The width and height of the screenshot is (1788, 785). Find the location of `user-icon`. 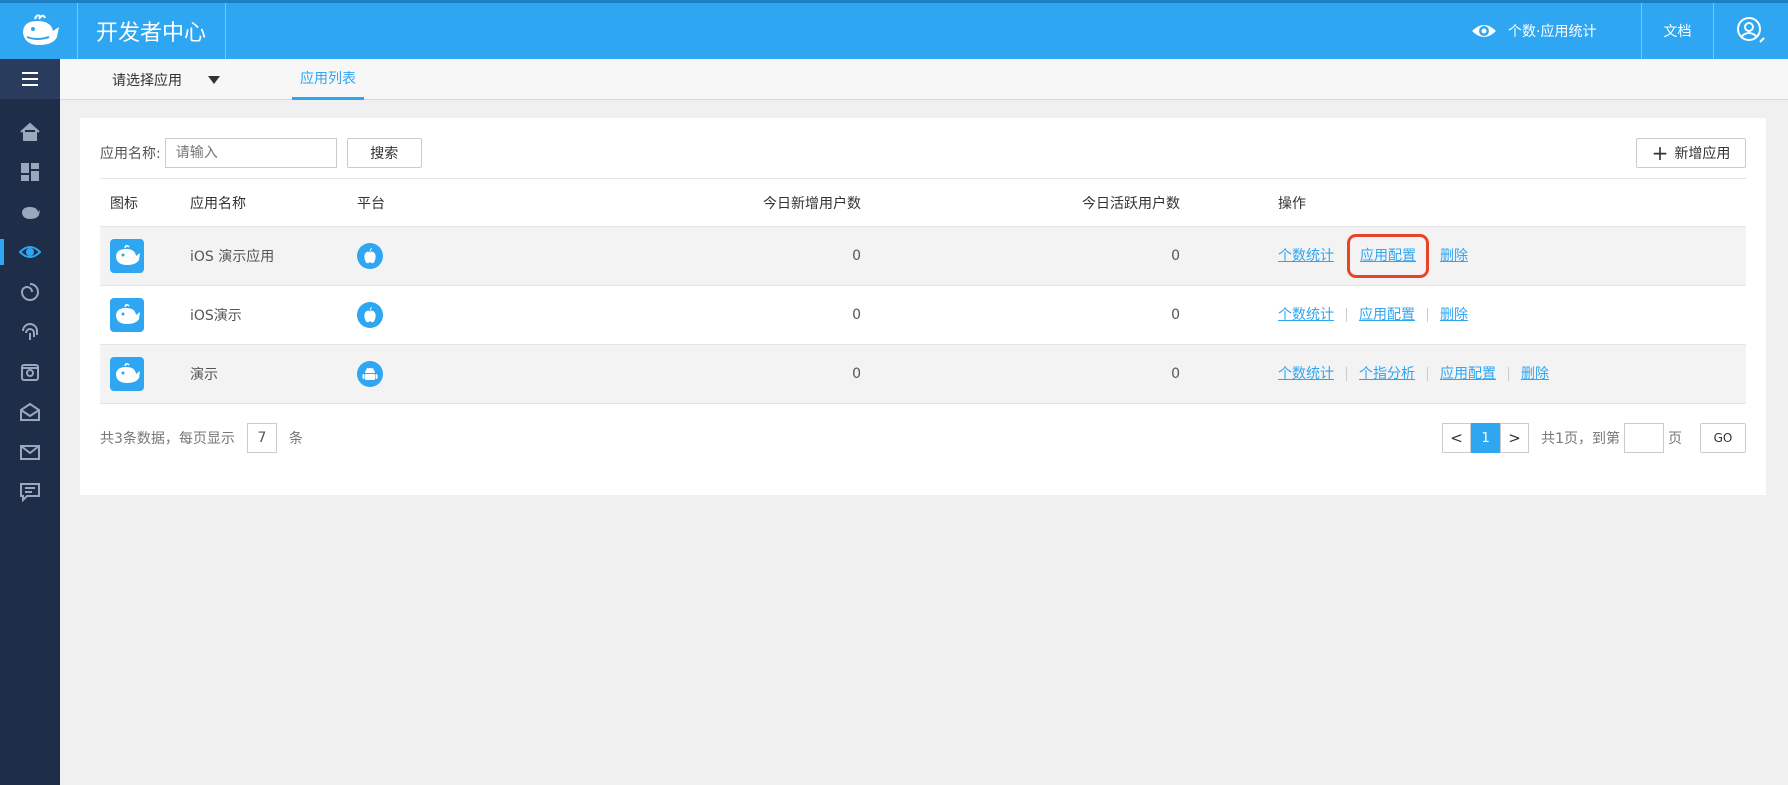

user-icon is located at coordinates (1751, 31).